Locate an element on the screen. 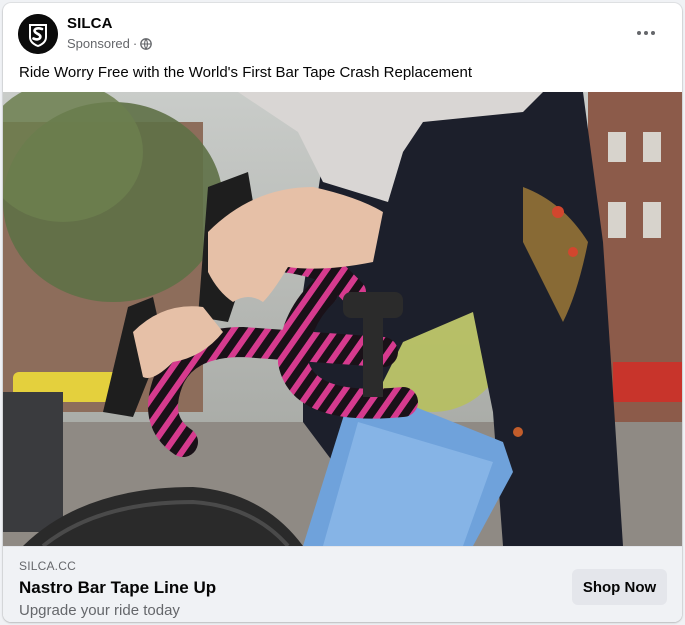 This screenshot has width=685, height=625. post-meta: Sponsored · is located at coordinates (110, 43).